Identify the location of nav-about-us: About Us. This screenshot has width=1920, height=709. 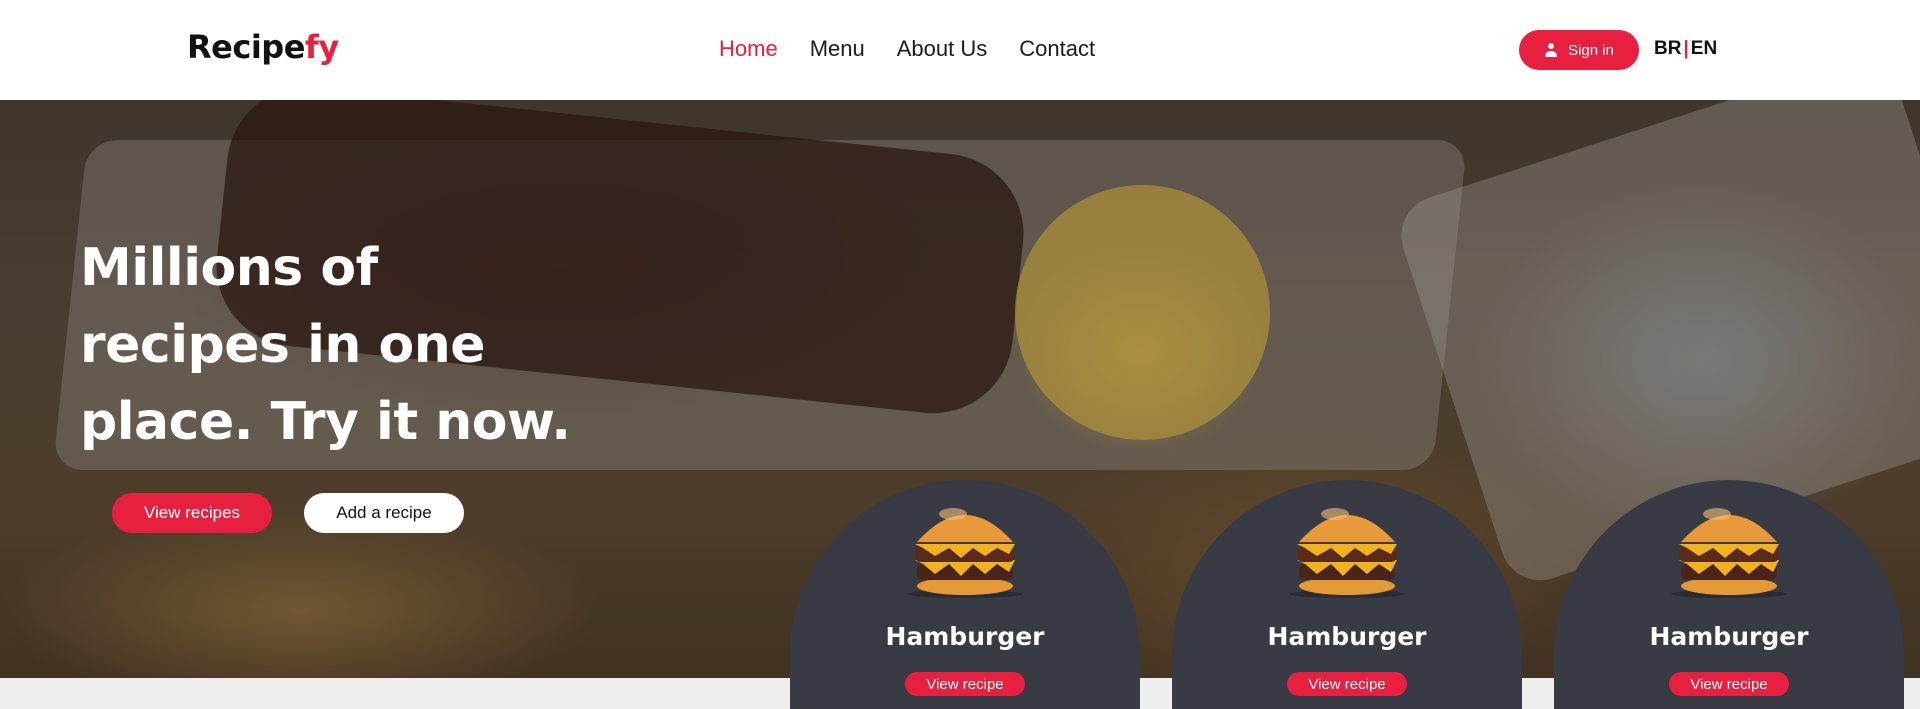
(942, 49).